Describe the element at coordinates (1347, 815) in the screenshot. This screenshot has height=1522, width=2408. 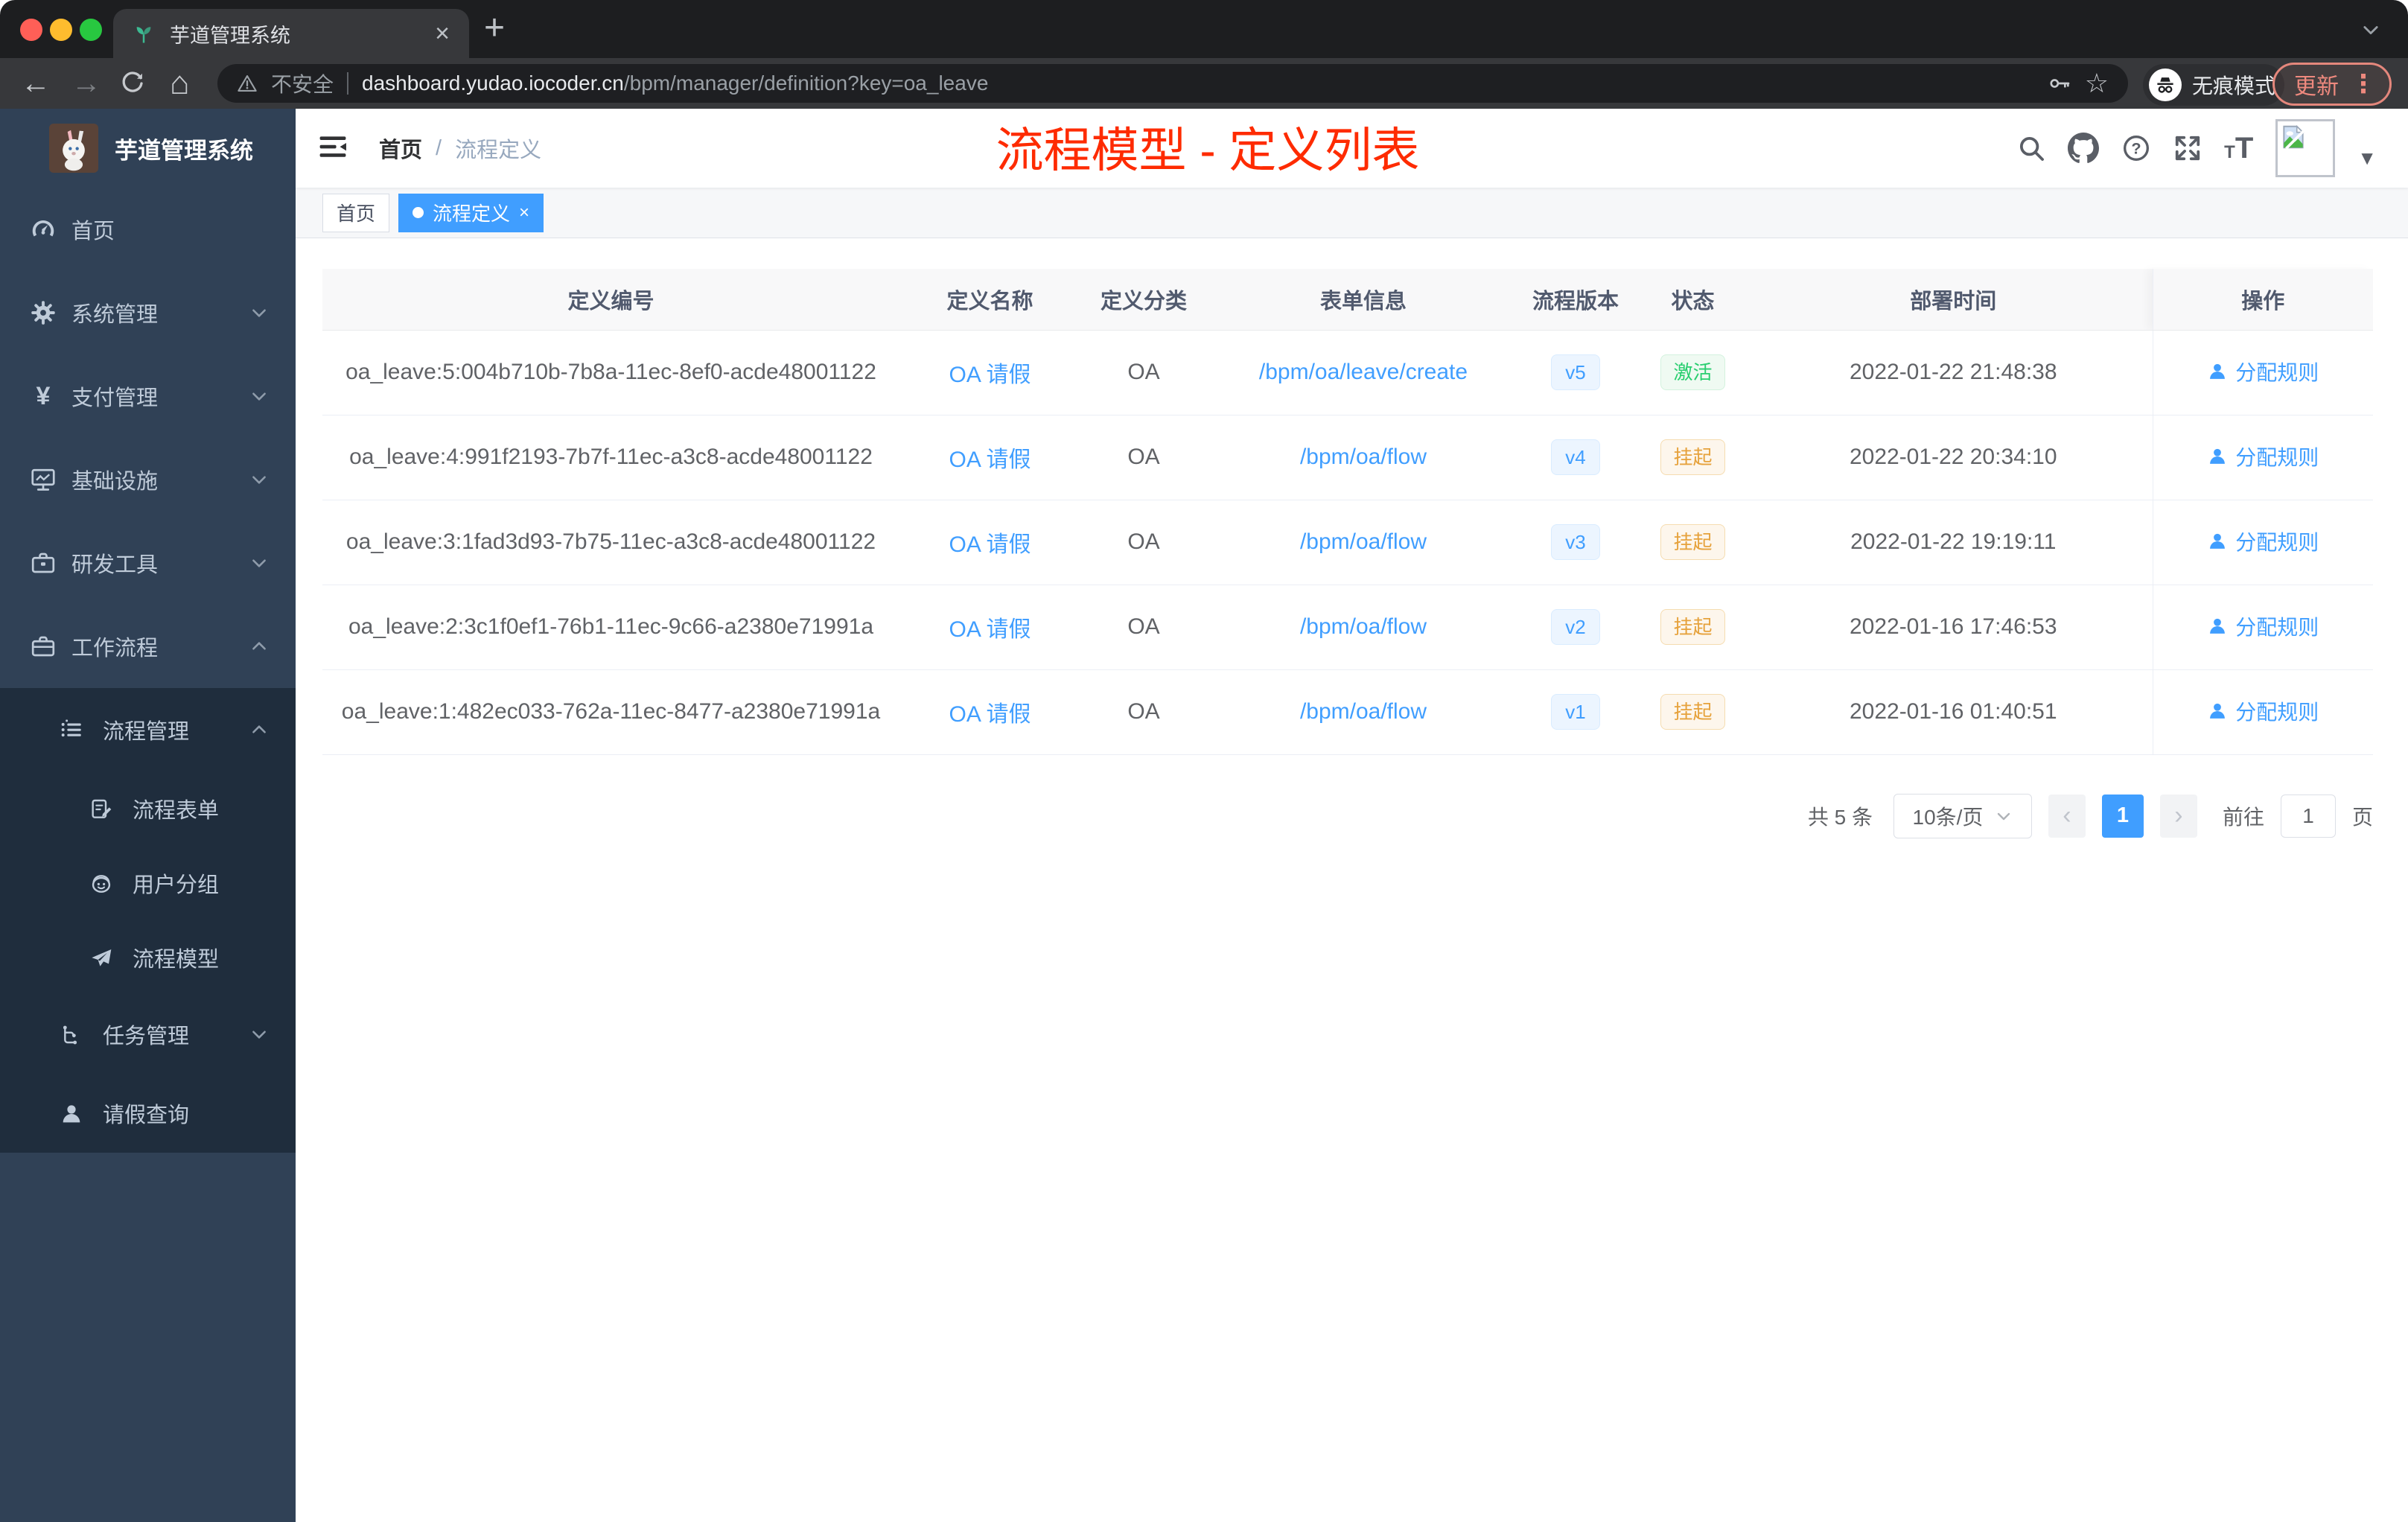
I see `pagination: 共 5 条 10条/页 ‹ 1 › 前往 页` at that location.